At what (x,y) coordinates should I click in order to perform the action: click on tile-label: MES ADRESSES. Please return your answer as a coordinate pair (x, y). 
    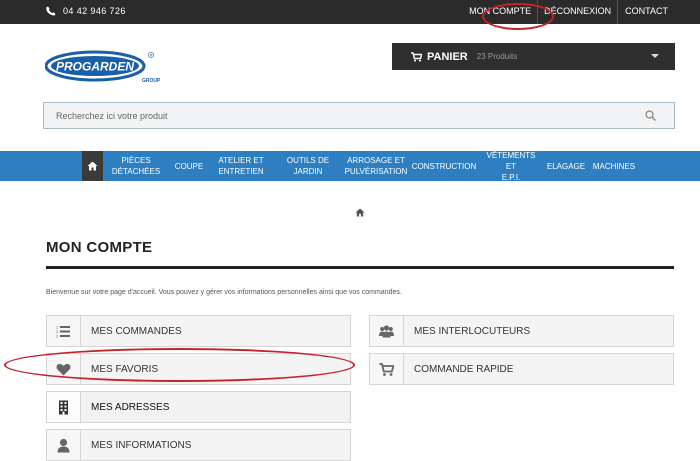
    Looking at the image, I should click on (130, 407).